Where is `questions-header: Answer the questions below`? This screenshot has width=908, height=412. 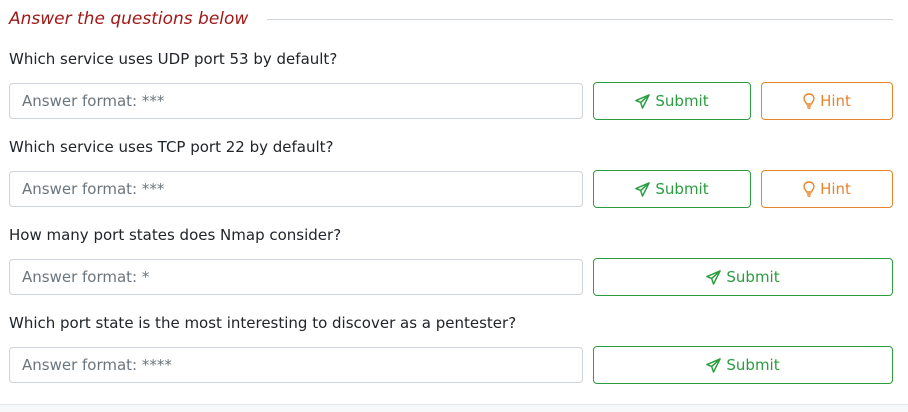 questions-header: Answer the questions below is located at coordinates (451, 19).